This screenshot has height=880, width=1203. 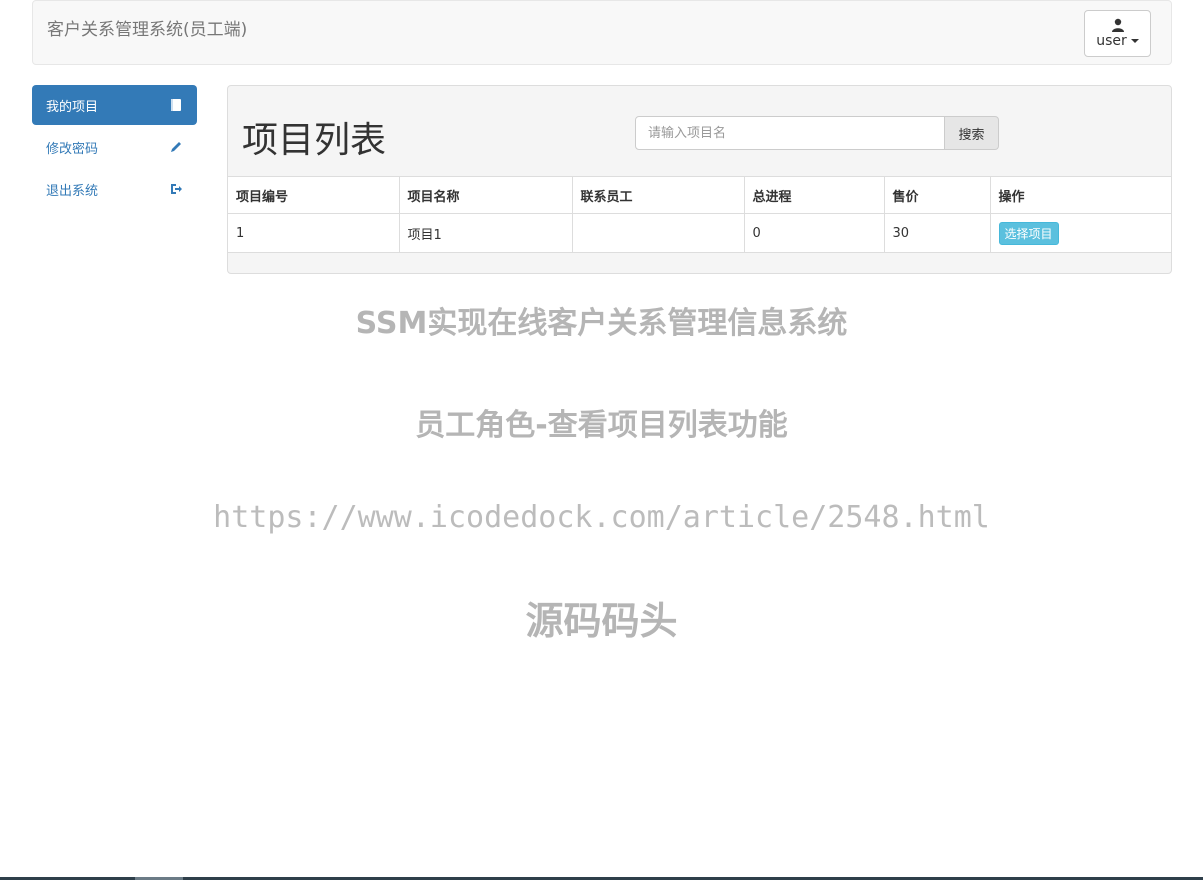 I want to click on sidebar: 我的项目 修改密码 退出系统, so click(x=114, y=148).